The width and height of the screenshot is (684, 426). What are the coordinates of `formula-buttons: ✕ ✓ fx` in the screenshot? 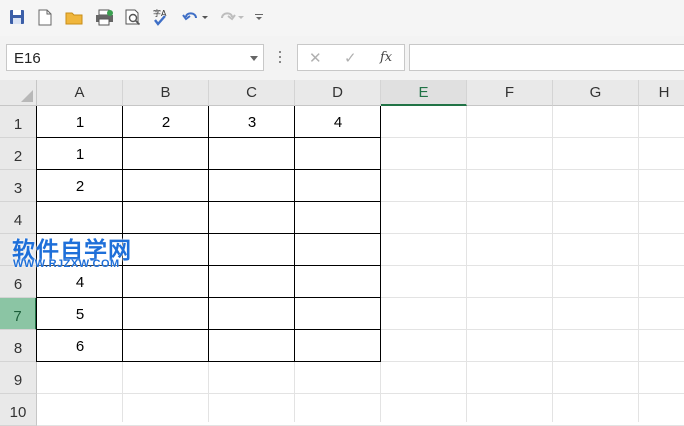 It's located at (351, 57).